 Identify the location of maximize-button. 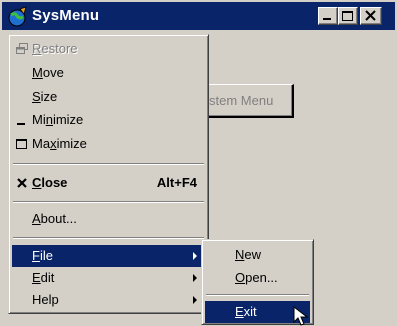
(348, 16).